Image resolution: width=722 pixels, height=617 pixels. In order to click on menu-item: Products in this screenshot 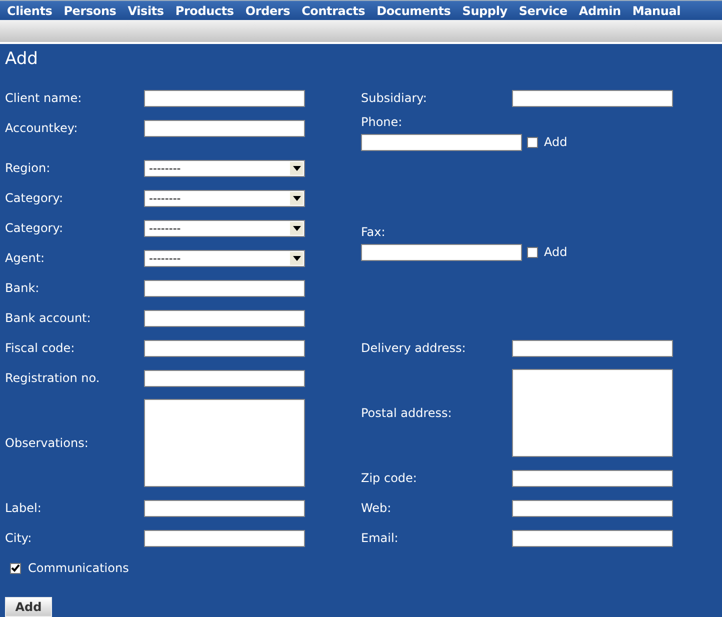, I will do `click(204, 11)`.